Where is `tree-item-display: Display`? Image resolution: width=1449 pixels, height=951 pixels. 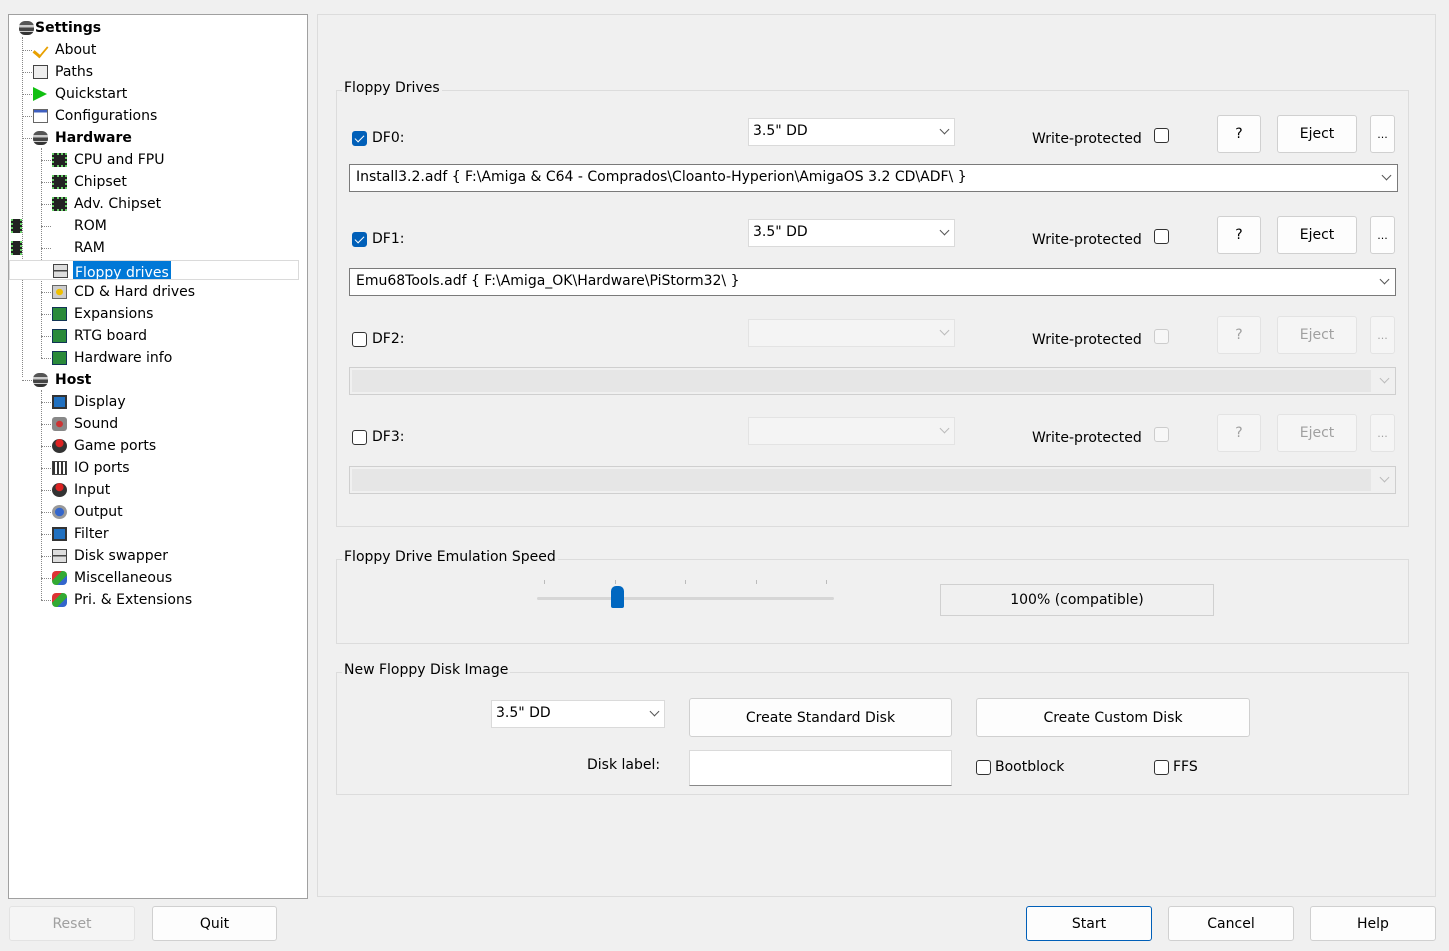 tree-item-display: Display is located at coordinates (154, 402).